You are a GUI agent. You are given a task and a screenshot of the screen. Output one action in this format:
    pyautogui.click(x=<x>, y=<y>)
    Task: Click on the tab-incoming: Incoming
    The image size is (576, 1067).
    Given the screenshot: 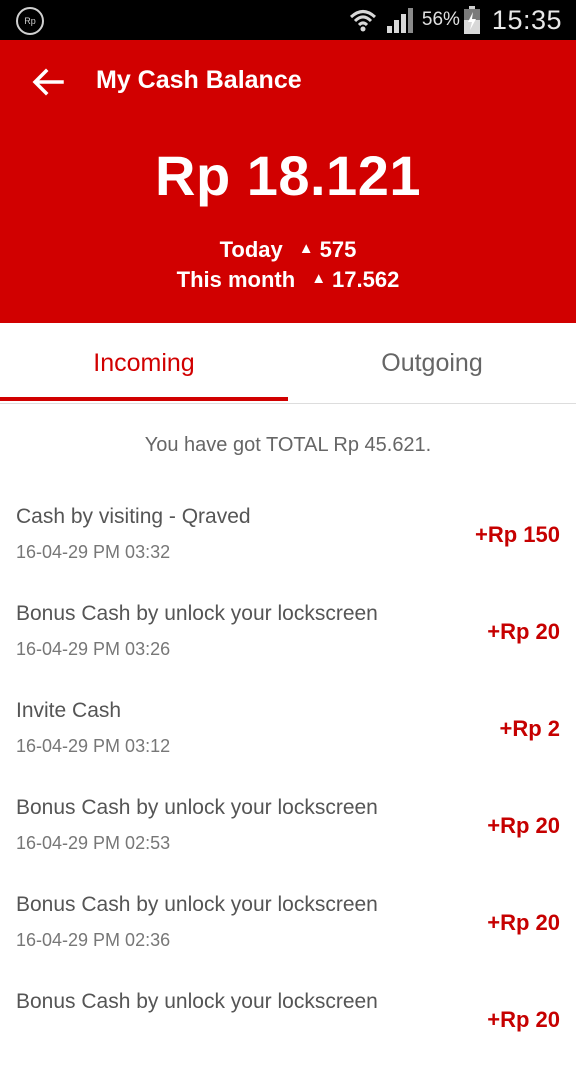 What is the action you would take?
    pyautogui.click(x=144, y=363)
    